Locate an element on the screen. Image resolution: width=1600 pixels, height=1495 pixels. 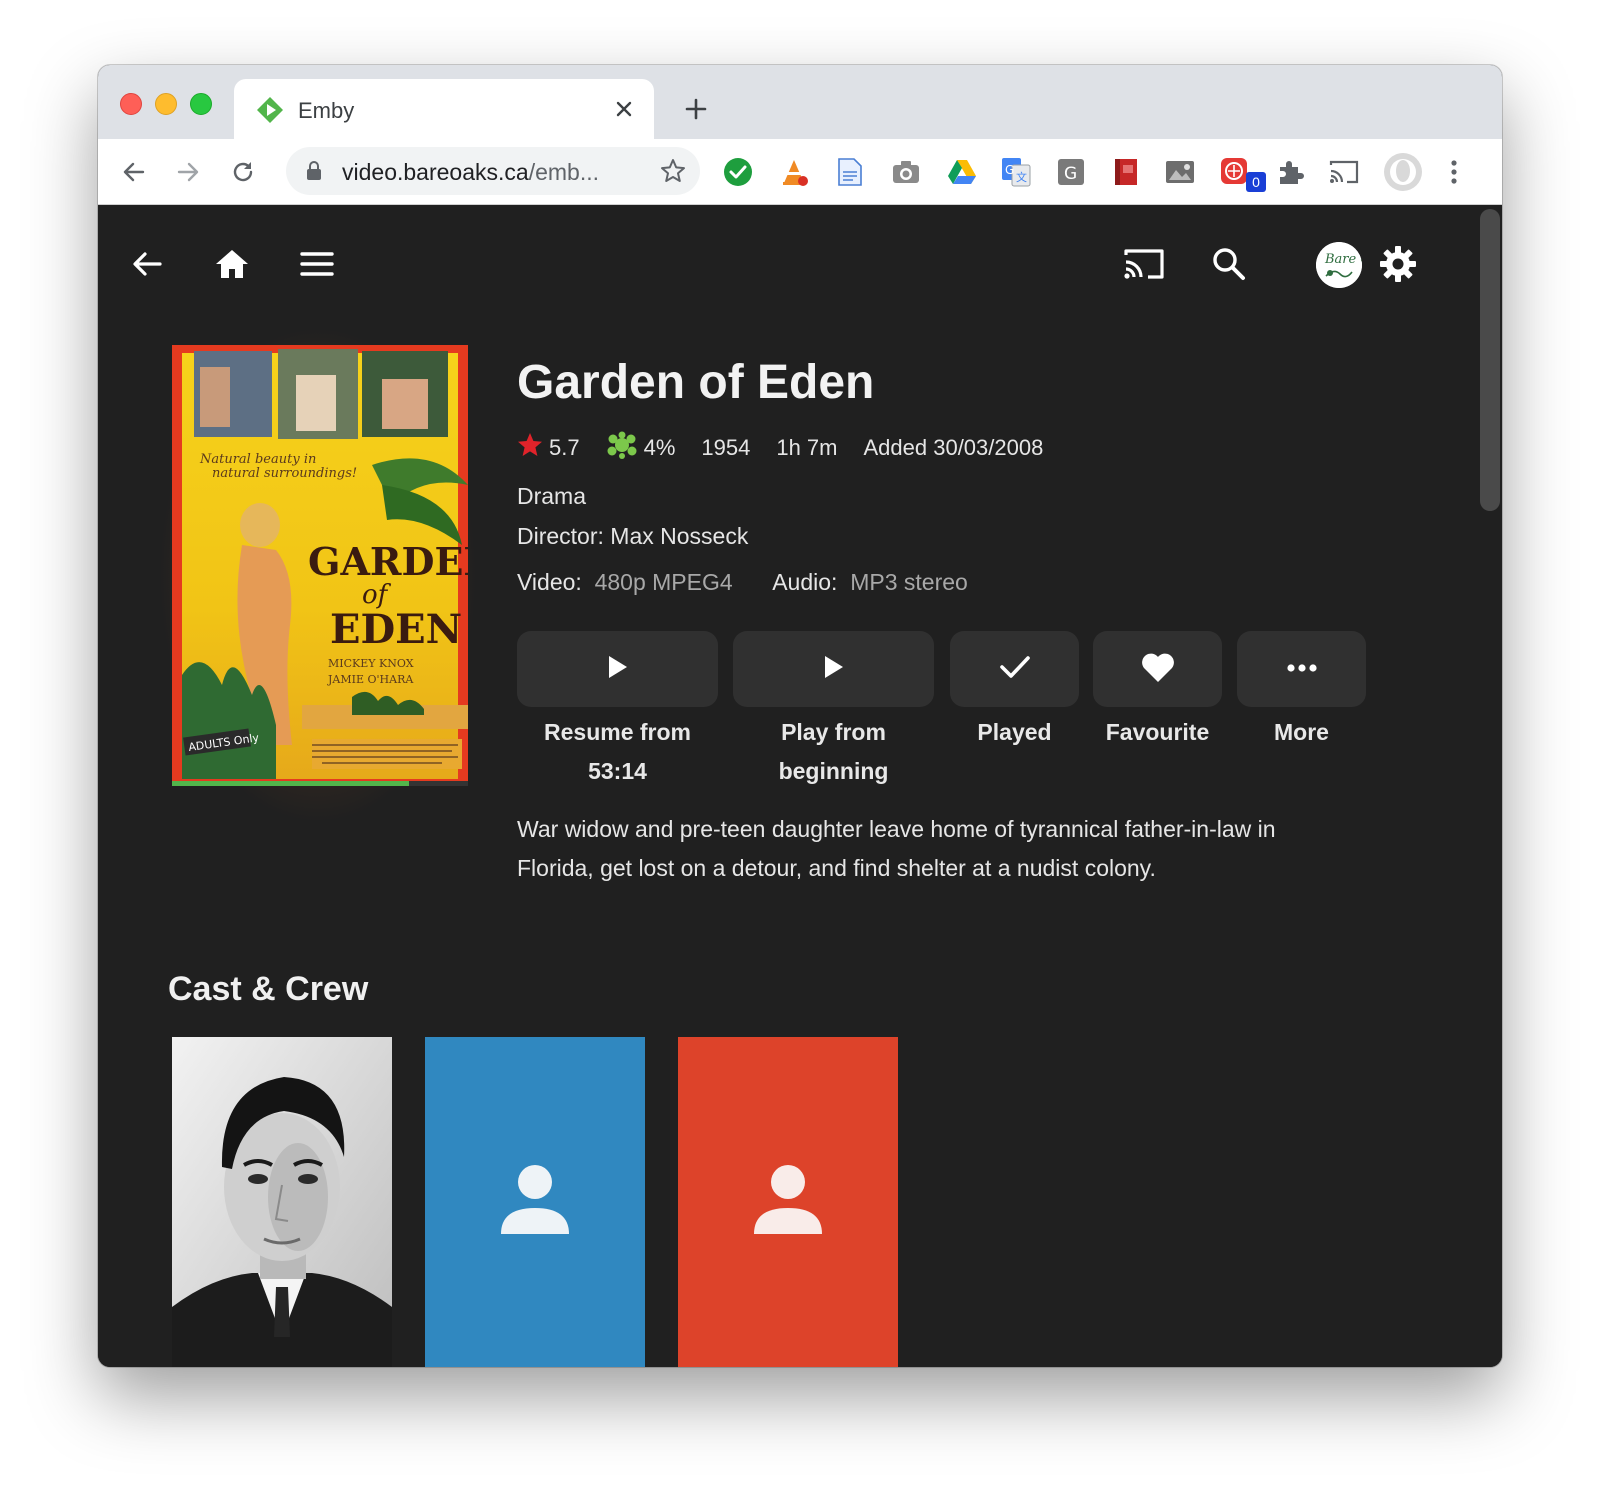
poster-title-3: EDEN is located at coordinates (396, 629).